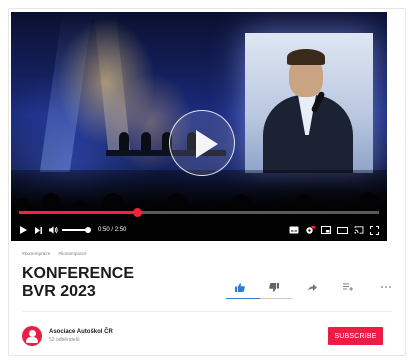 Image resolution: width=414 pixels, height=360 pixels. Describe the element at coordinates (359, 230) in the screenshot. I see `cast-icon` at that location.